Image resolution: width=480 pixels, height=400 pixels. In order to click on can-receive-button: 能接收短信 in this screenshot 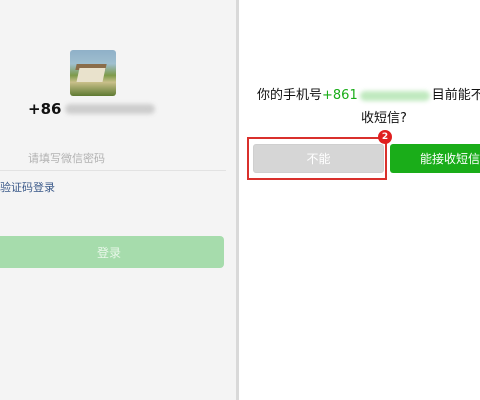, I will do `click(435, 158)`.